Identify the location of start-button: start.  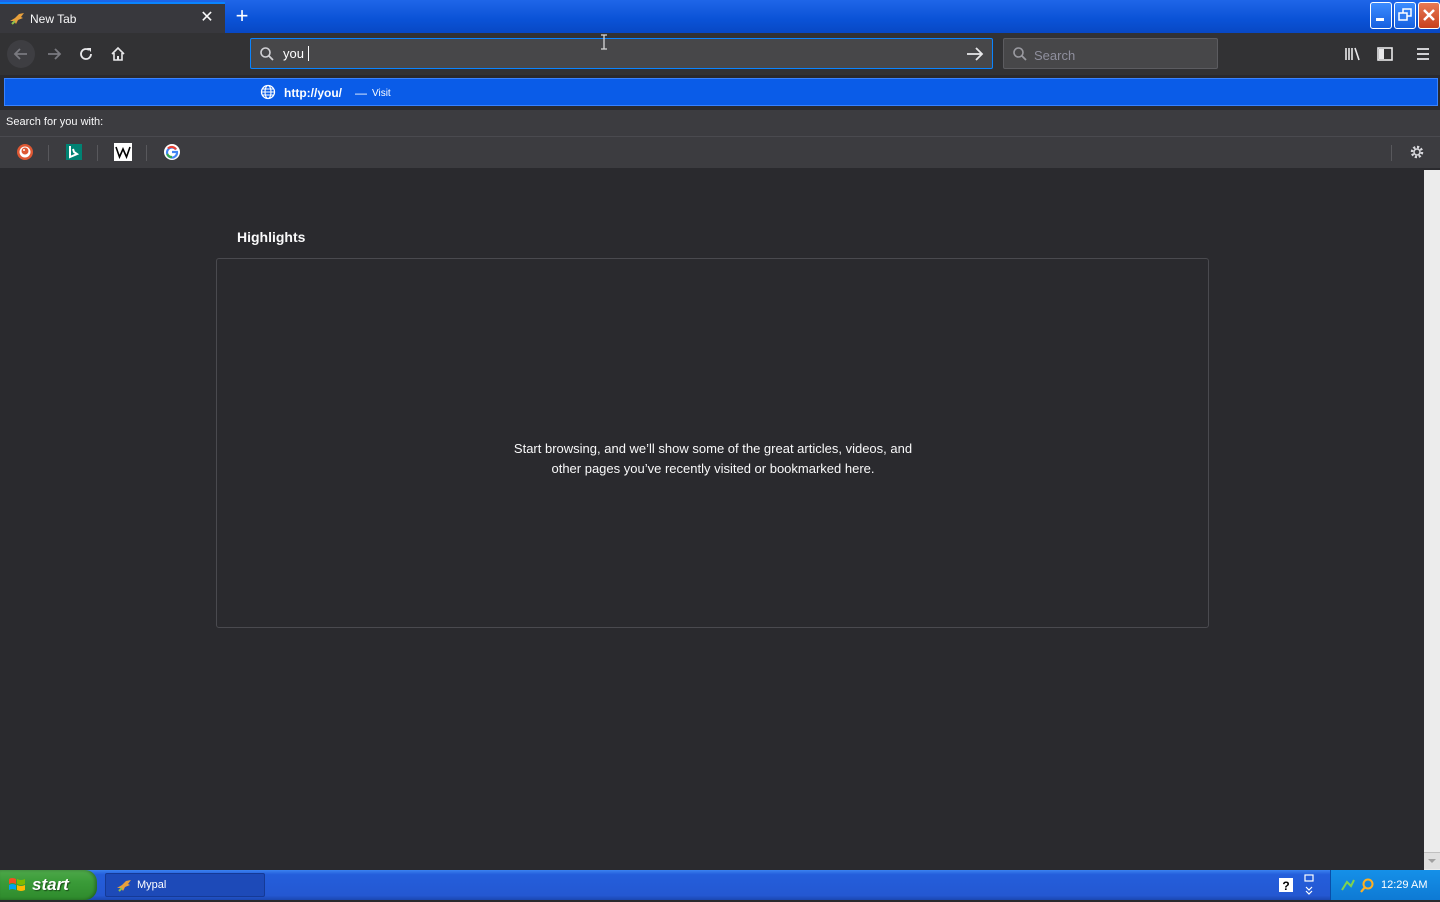
(48, 885).